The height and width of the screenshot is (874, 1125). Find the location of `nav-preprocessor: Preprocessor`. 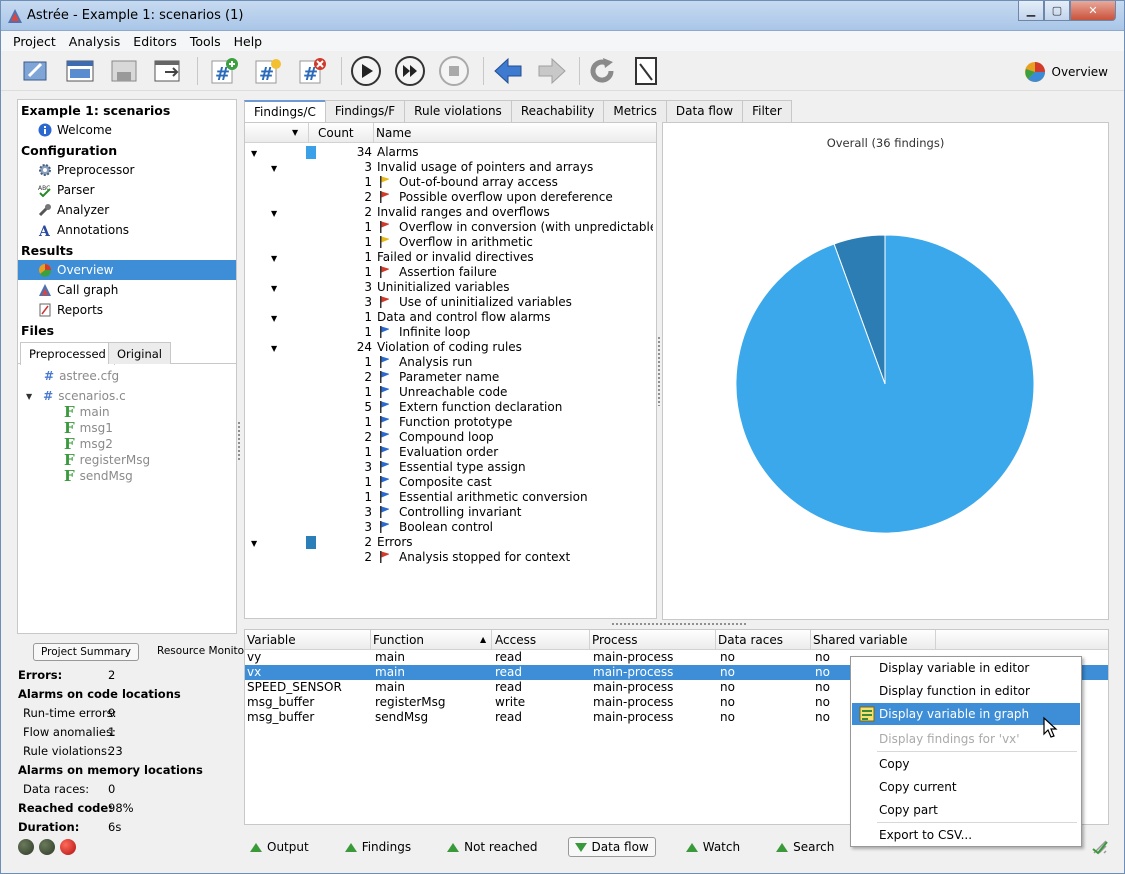

nav-preprocessor: Preprocessor is located at coordinates (127, 170).